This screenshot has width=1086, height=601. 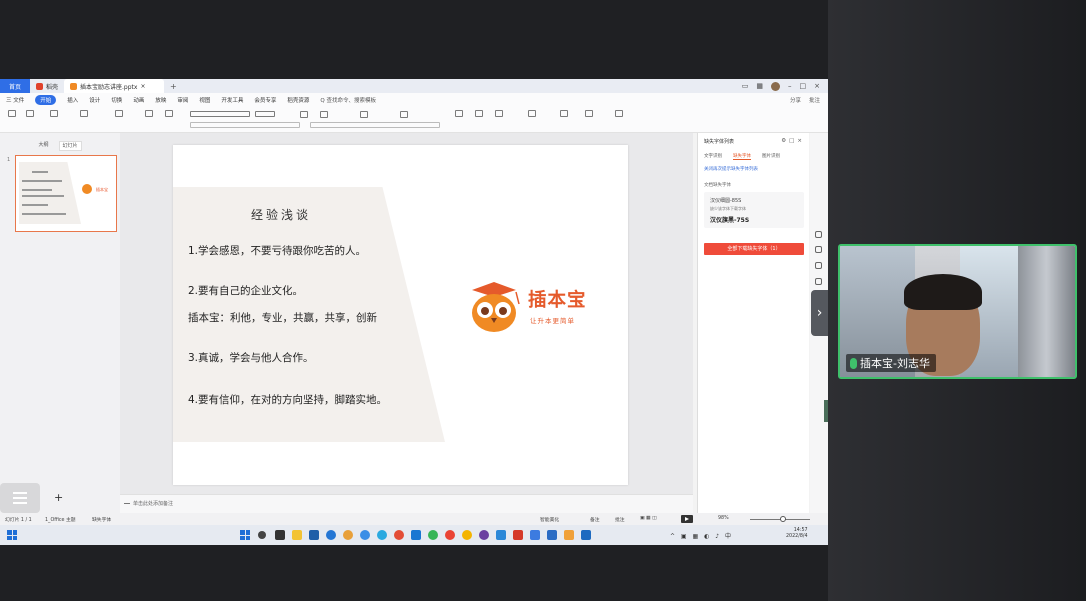 I want to click on menu-design: 设计, so click(x=94, y=100).